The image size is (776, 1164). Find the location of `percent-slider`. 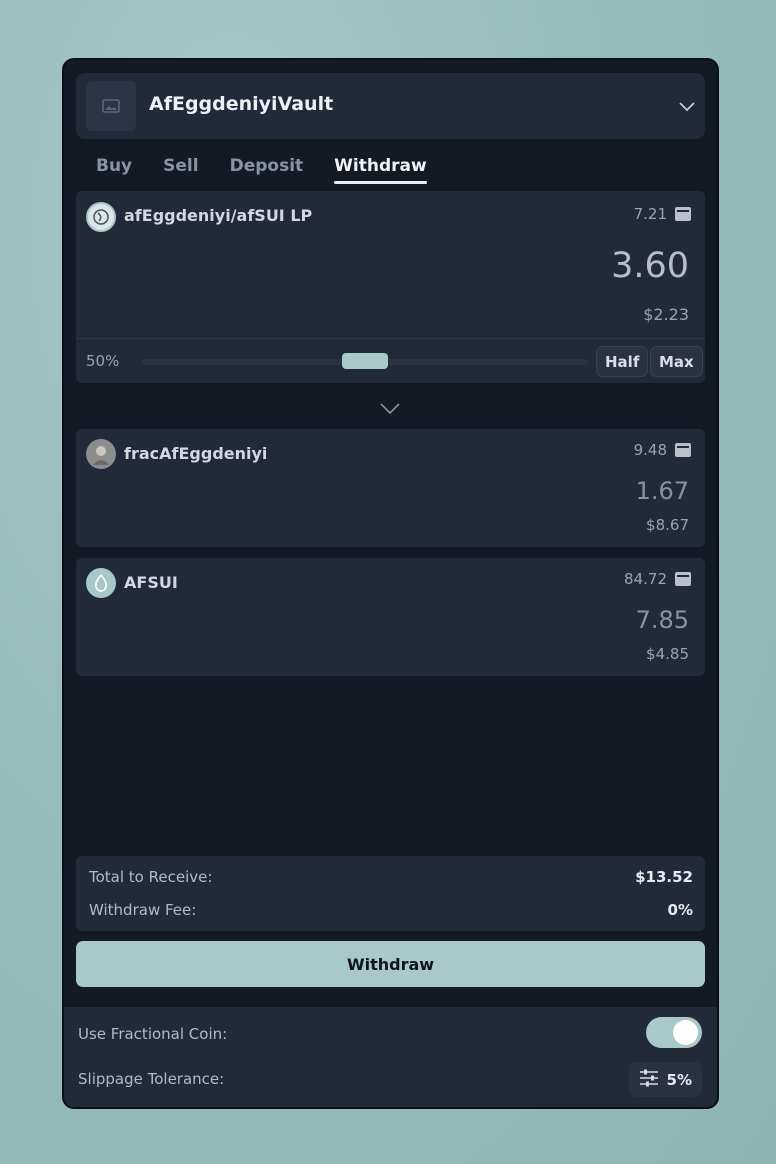

percent-slider is located at coordinates (365, 361).